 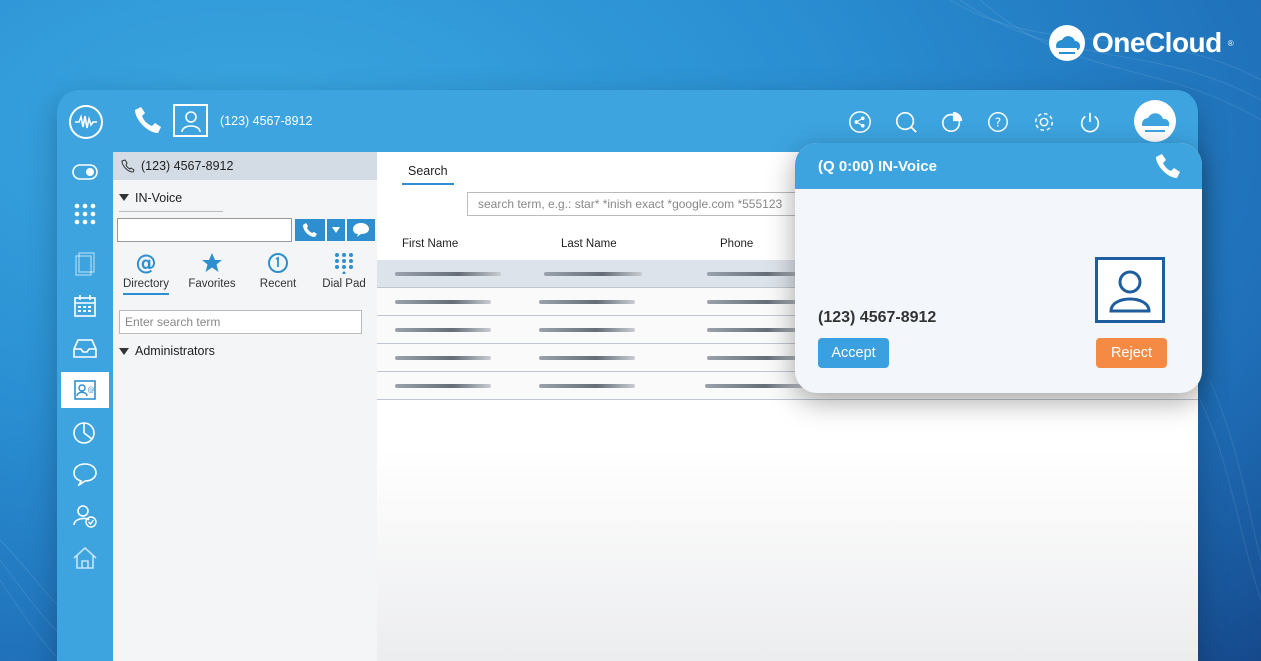 I want to click on contacts-icon: @, so click(x=85, y=390).